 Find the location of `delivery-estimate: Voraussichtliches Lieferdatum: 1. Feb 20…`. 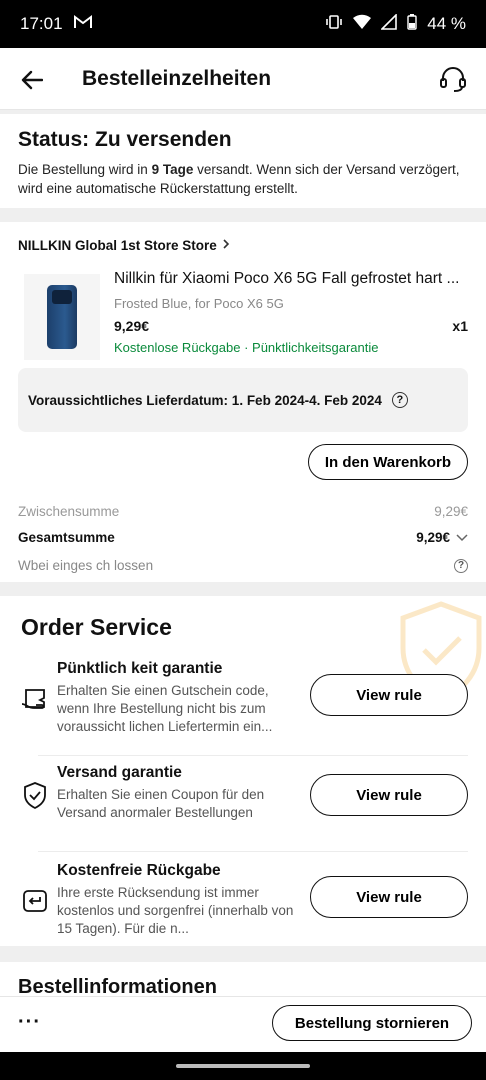

delivery-estimate: Voraussichtliches Lieferdatum: 1. Feb 20… is located at coordinates (243, 400).